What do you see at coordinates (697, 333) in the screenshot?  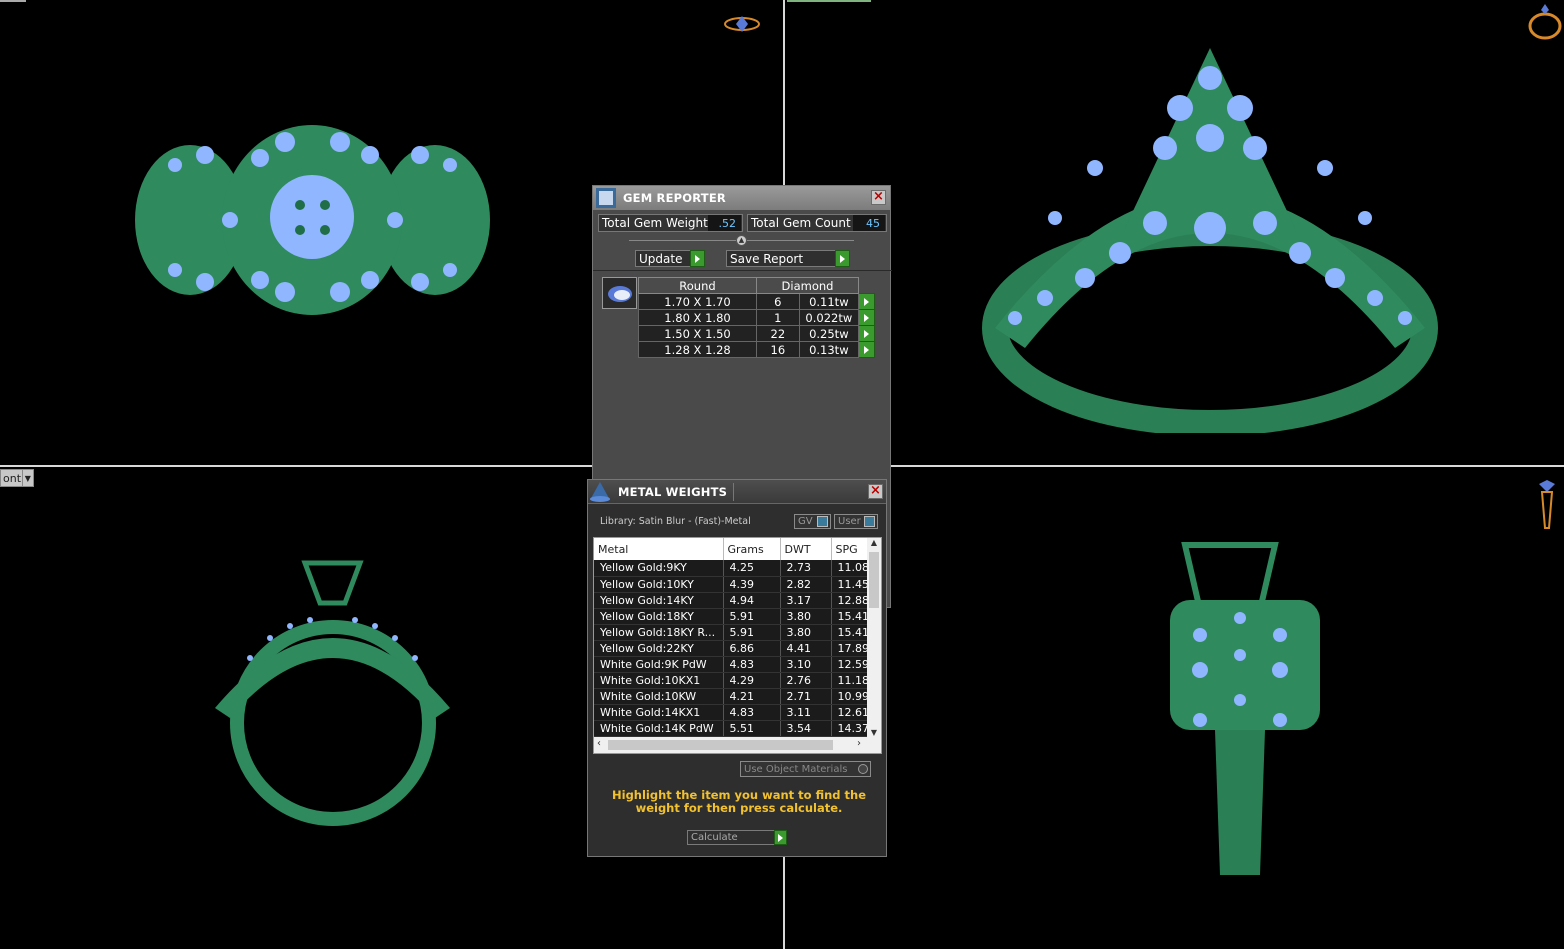 I see `gem-size: 1.50 X 1.50` at bounding box center [697, 333].